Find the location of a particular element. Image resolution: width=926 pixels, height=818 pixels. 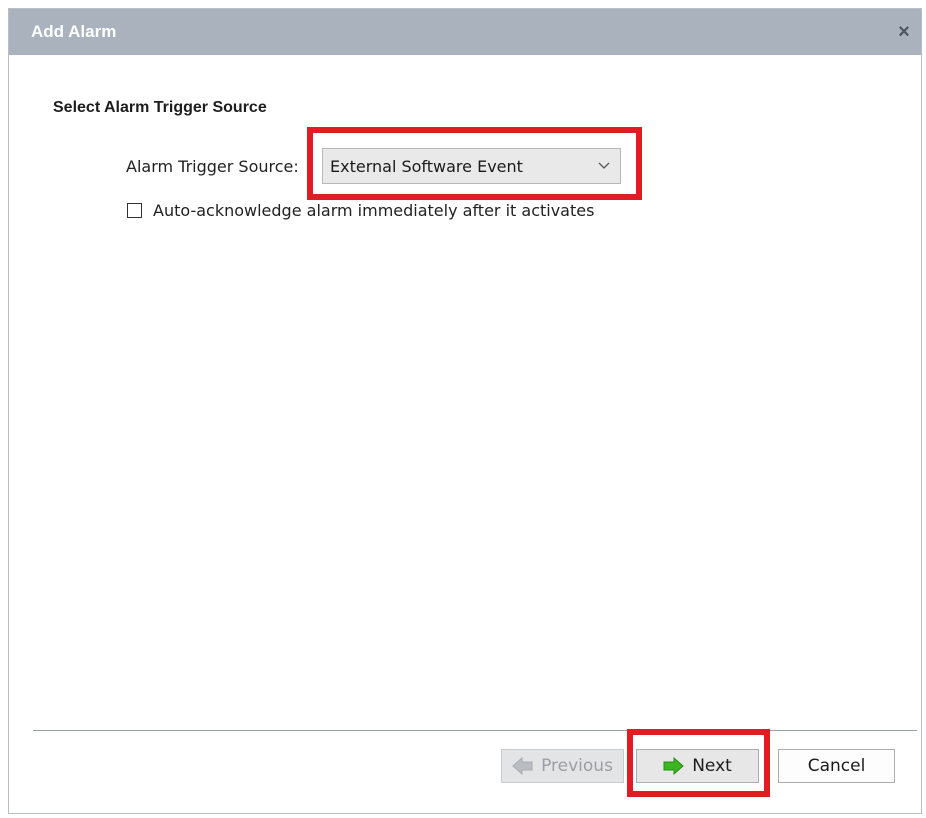

section-heading: Select Alarm Trigger Source is located at coordinates (160, 107).